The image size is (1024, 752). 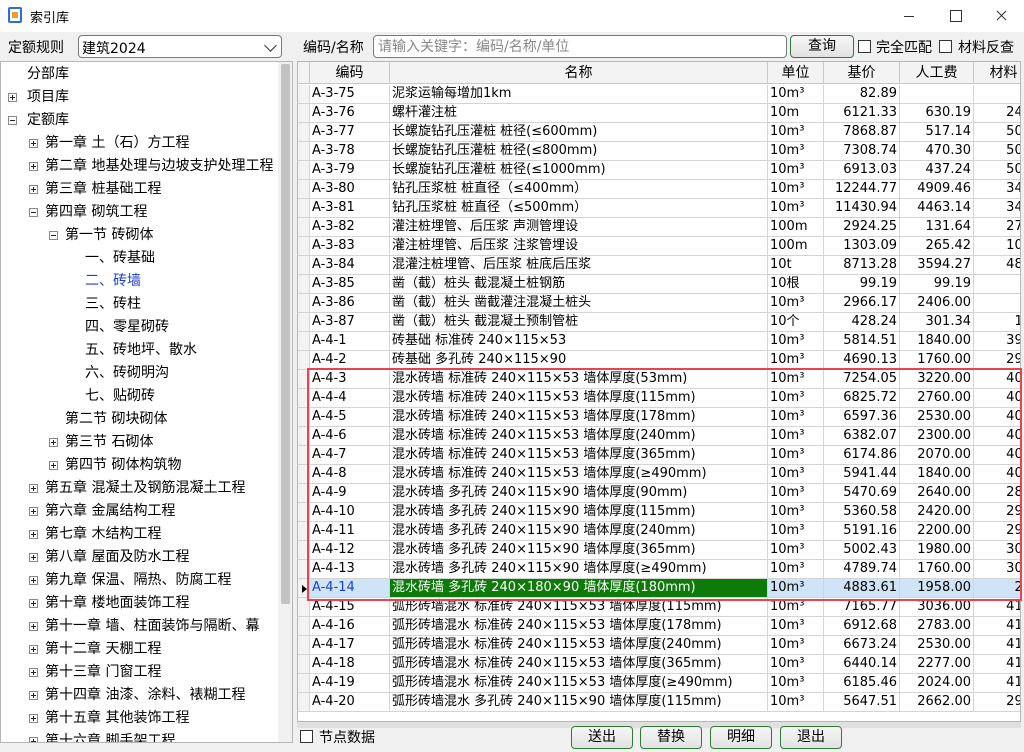 What do you see at coordinates (120, 396) in the screenshot?
I see `tree-item: 七、贴砌砖` at bounding box center [120, 396].